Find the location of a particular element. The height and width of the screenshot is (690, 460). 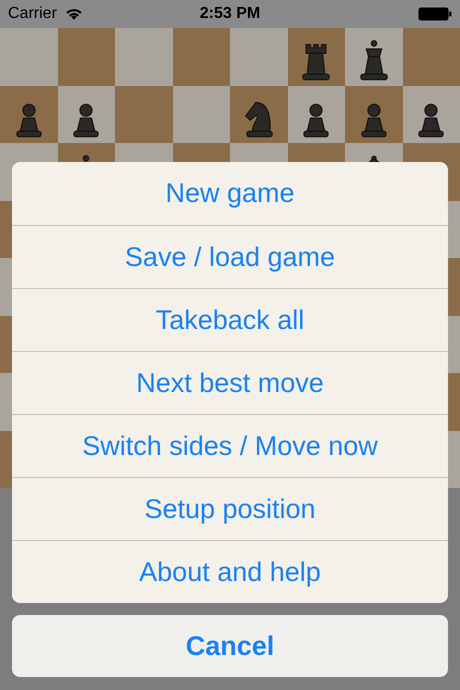

menu-item: Save / load game is located at coordinates (230, 256).